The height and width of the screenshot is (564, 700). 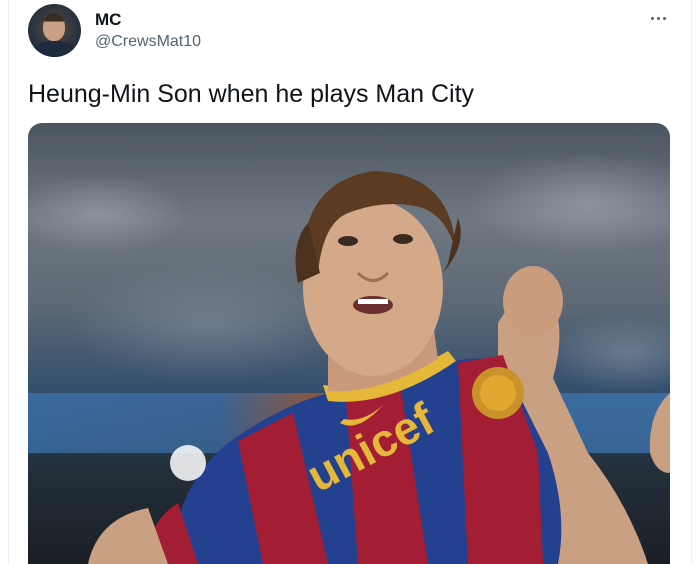 I want to click on shirt-sponsor-text: unicef, so click(x=370, y=447).